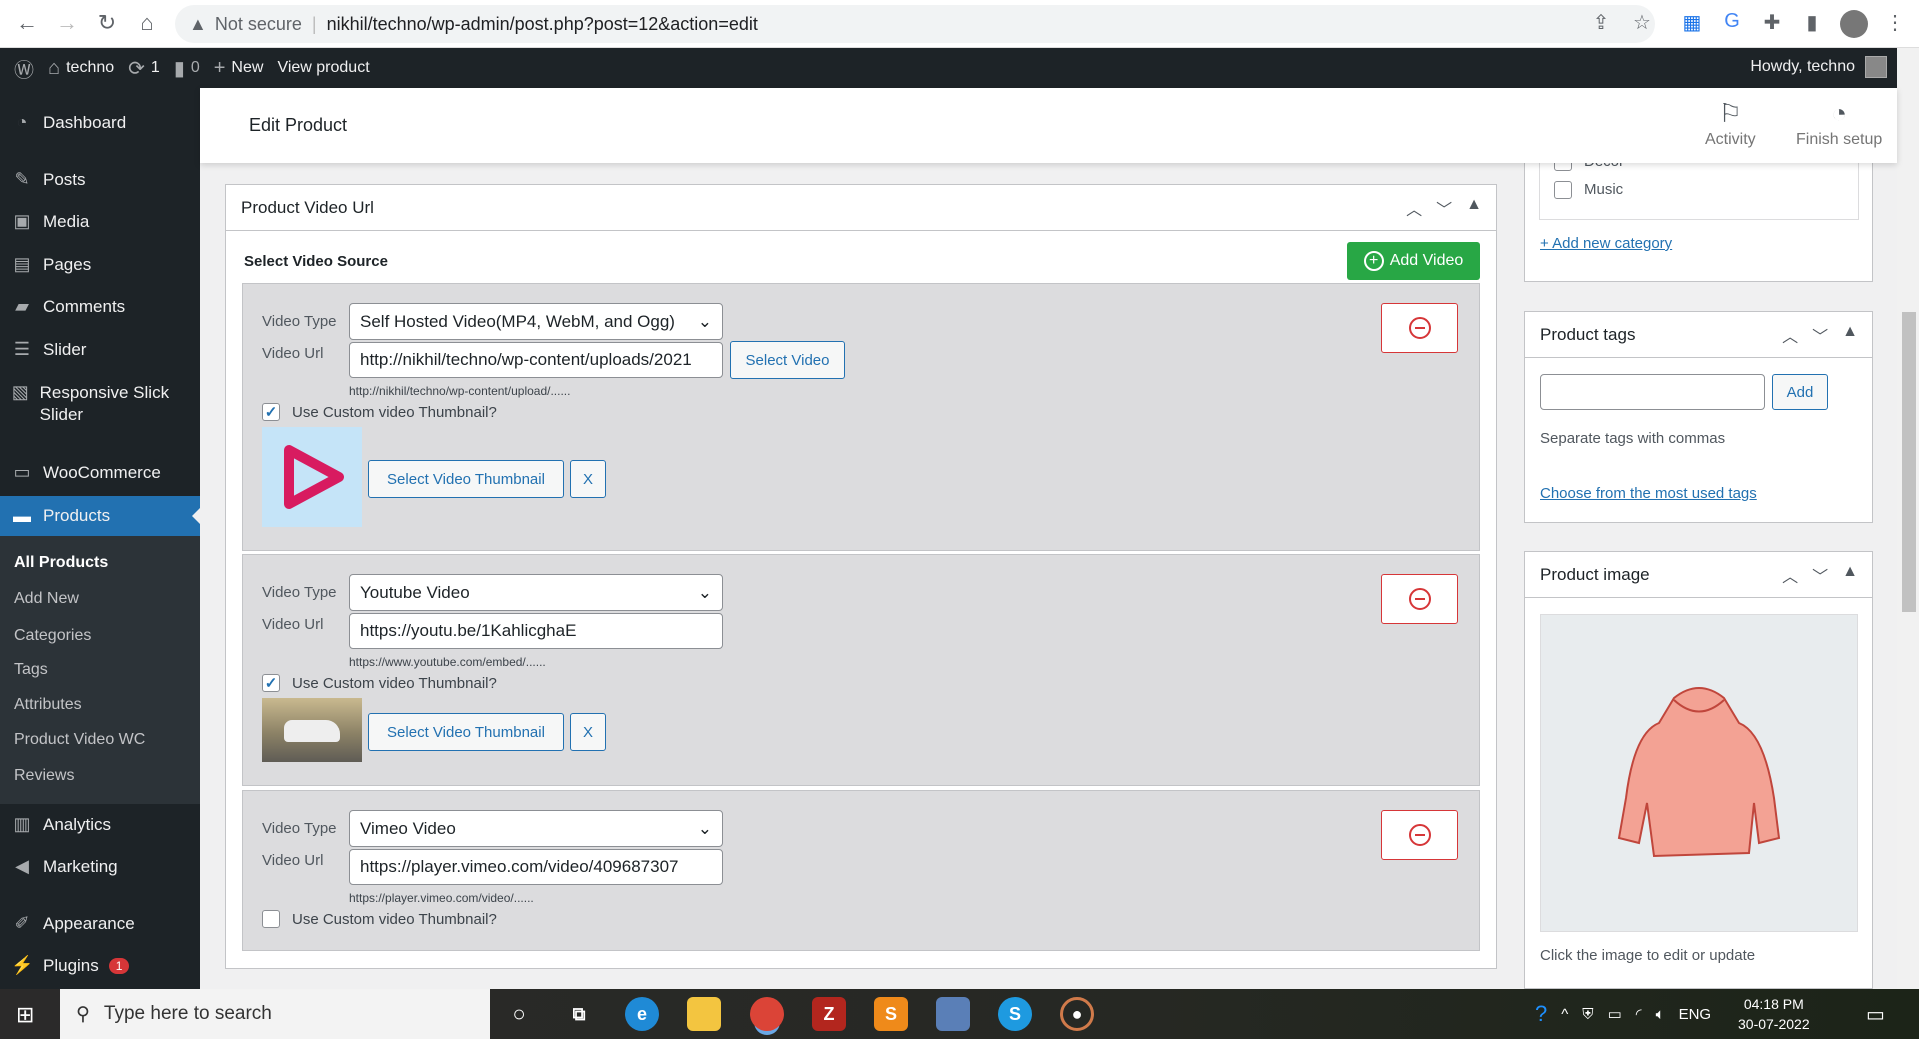 This screenshot has width=1919, height=1039. Describe the element at coordinates (323, 68) in the screenshot. I see `view-product-link: View product` at that location.